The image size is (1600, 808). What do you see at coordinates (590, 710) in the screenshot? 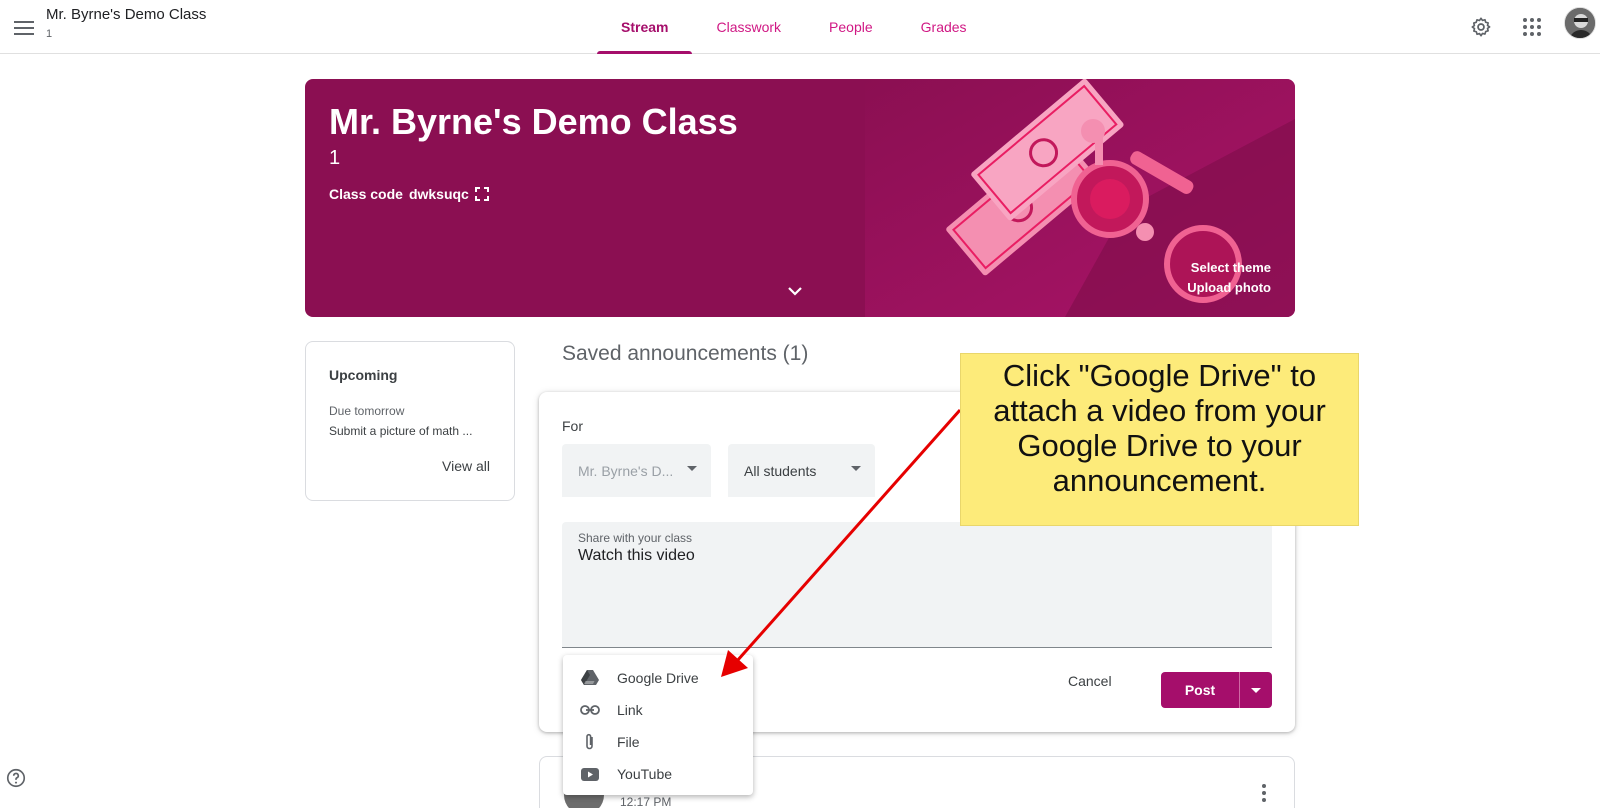
I see `link-icon` at bounding box center [590, 710].